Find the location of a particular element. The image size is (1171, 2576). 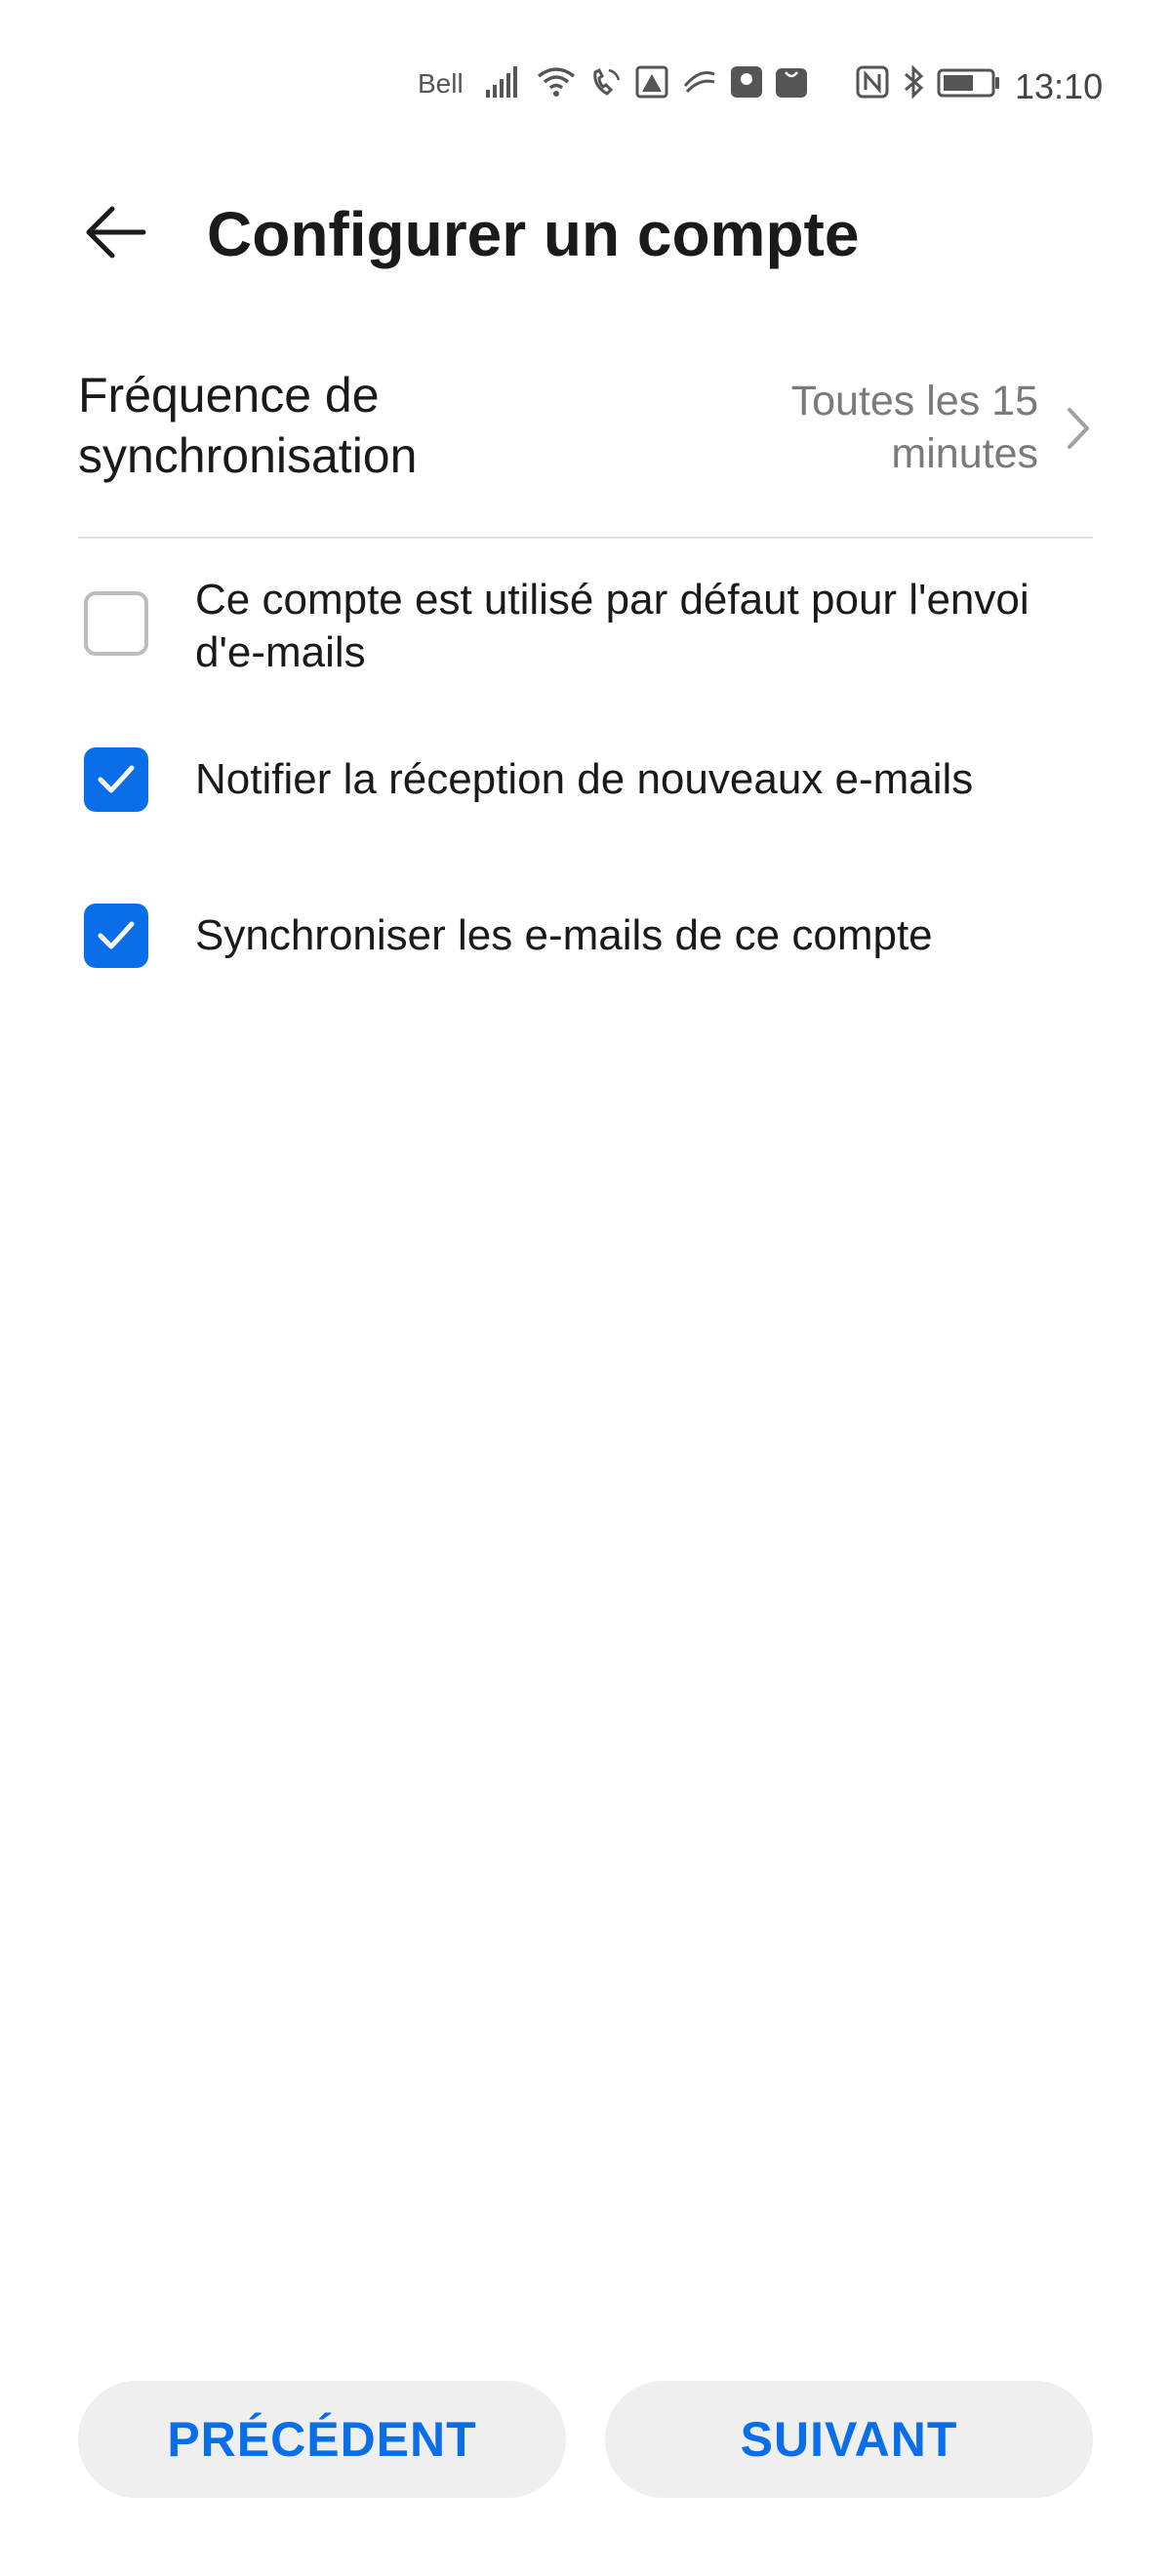

wifi-icon is located at coordinates (556, 82).